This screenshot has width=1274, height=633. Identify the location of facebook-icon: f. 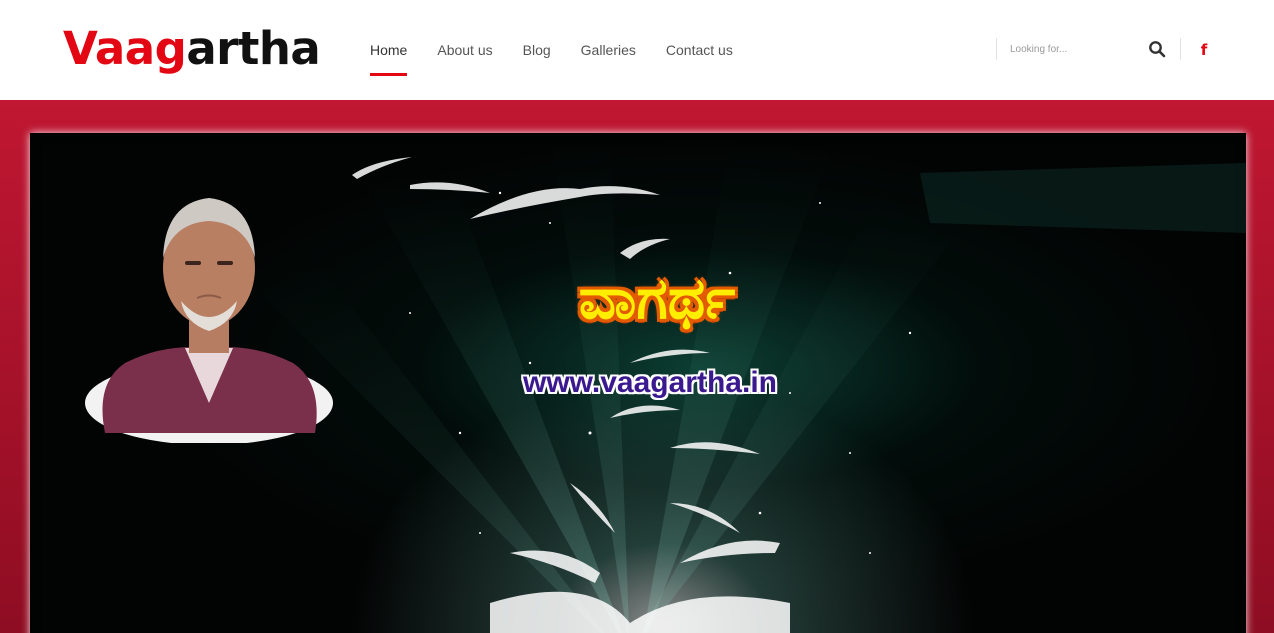
(1204, 50).